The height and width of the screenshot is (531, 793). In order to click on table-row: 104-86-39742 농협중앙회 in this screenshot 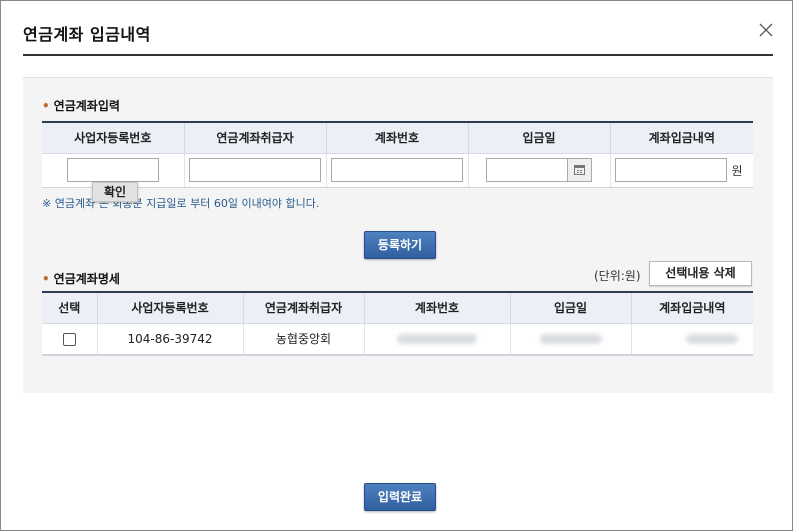, I will do `click(397, 339)`.